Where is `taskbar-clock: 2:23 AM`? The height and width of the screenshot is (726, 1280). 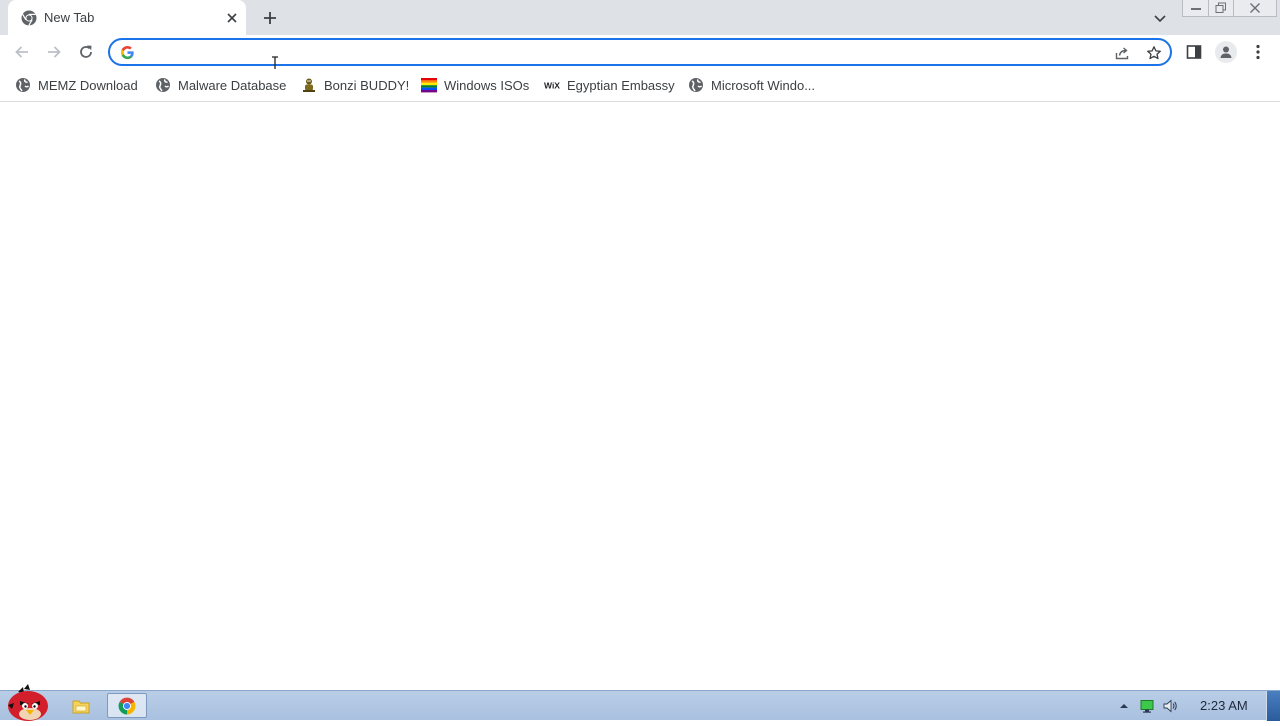
taskbar-clock: 2:23 AM is located at coordinates (1224, 705).